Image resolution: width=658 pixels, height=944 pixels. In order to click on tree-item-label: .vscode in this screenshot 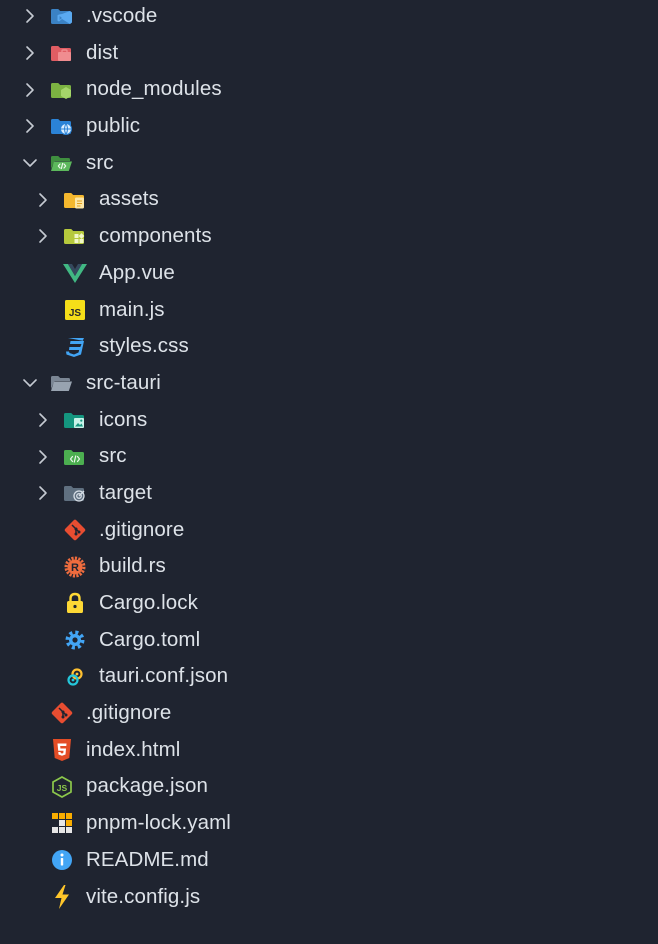, I will do `click(122, 15)`.